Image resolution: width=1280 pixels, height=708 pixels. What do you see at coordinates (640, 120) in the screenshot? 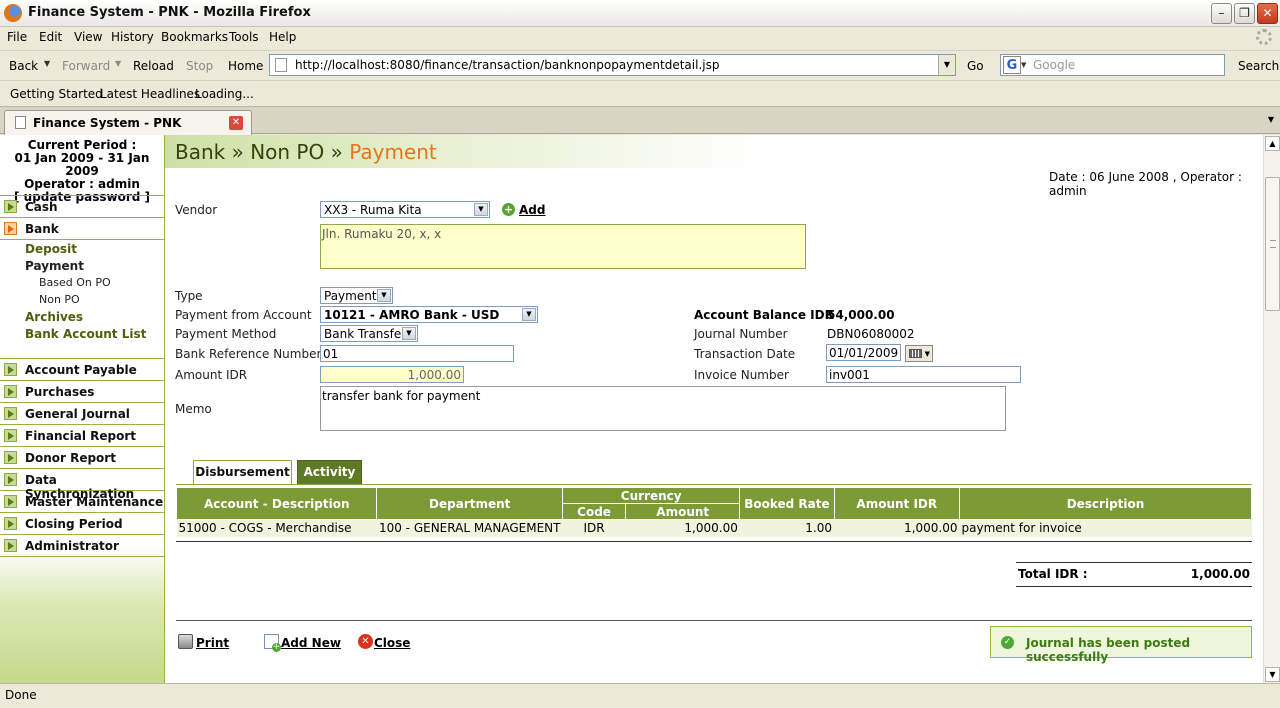
I see `tab-strip: Finance System - PNK ✕ ▼` at bounding box center [640, 120].